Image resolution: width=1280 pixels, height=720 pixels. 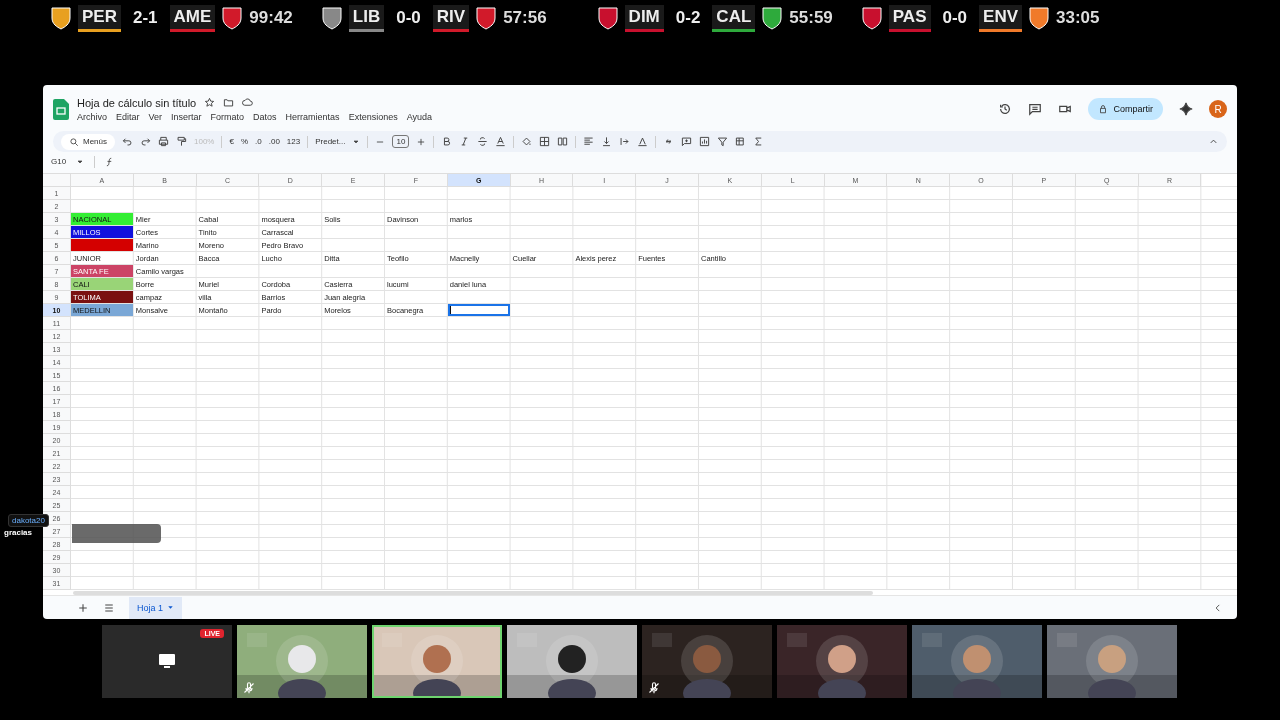 What do you see at coordinates (155, 607) in the screenshot?
I see `sheet-tab: Hoja 1` at bounding box center [155, 607].